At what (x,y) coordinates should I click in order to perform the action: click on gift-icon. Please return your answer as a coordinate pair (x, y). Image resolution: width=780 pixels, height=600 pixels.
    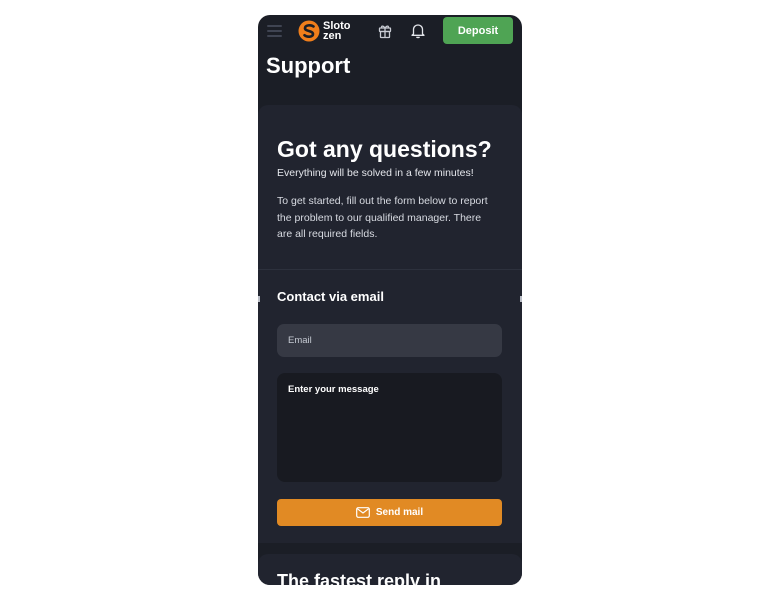
    Looking at the image, I should click on (385, 31).